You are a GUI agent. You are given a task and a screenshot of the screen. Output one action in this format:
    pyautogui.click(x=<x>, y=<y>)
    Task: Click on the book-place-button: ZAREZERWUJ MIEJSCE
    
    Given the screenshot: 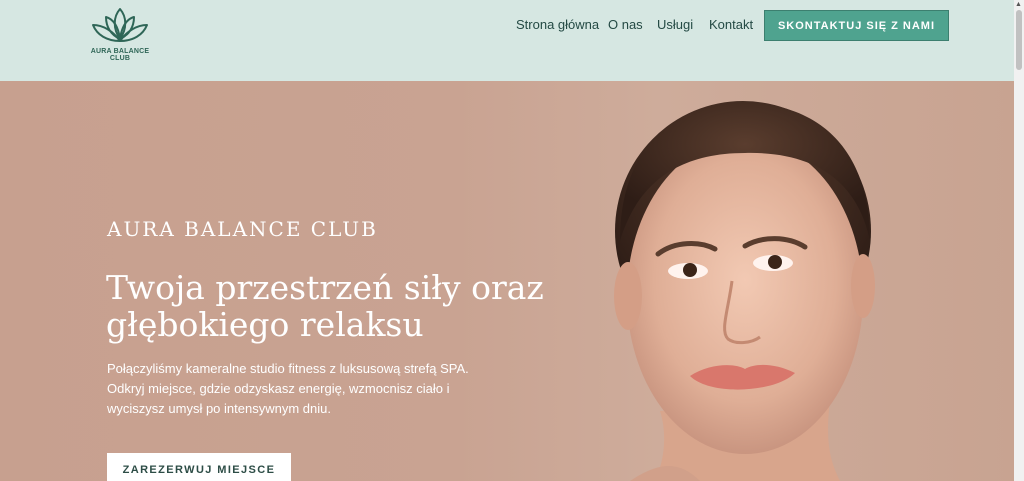 What is the action you would take?
    pyautogui.click(x=199, y=467)
    